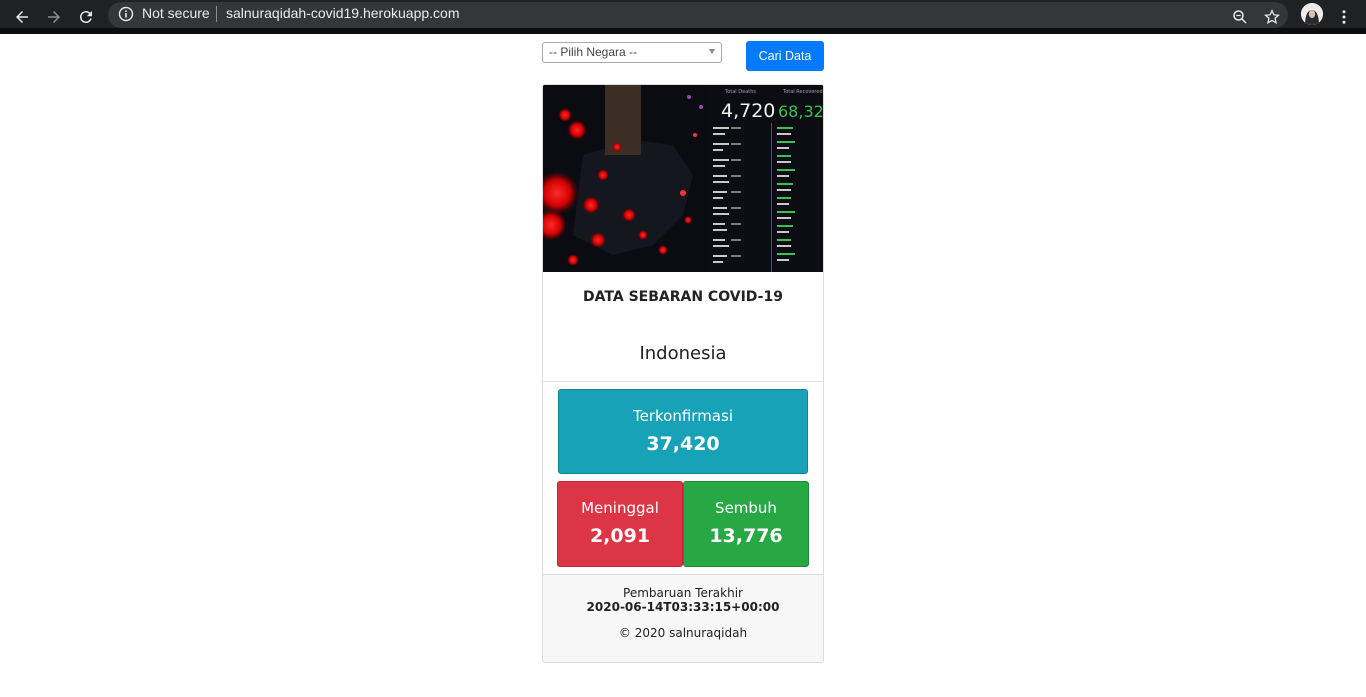 The image size is (1366, 697). I want to click on hero-recovered-value: 68,324, so click(800, 111).